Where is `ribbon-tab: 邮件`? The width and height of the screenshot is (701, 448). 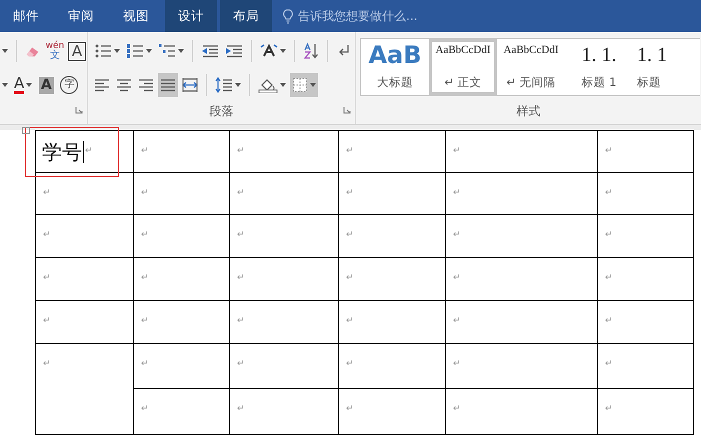
ribbon-tab: 邮件 is located at coordinates (26, 16).